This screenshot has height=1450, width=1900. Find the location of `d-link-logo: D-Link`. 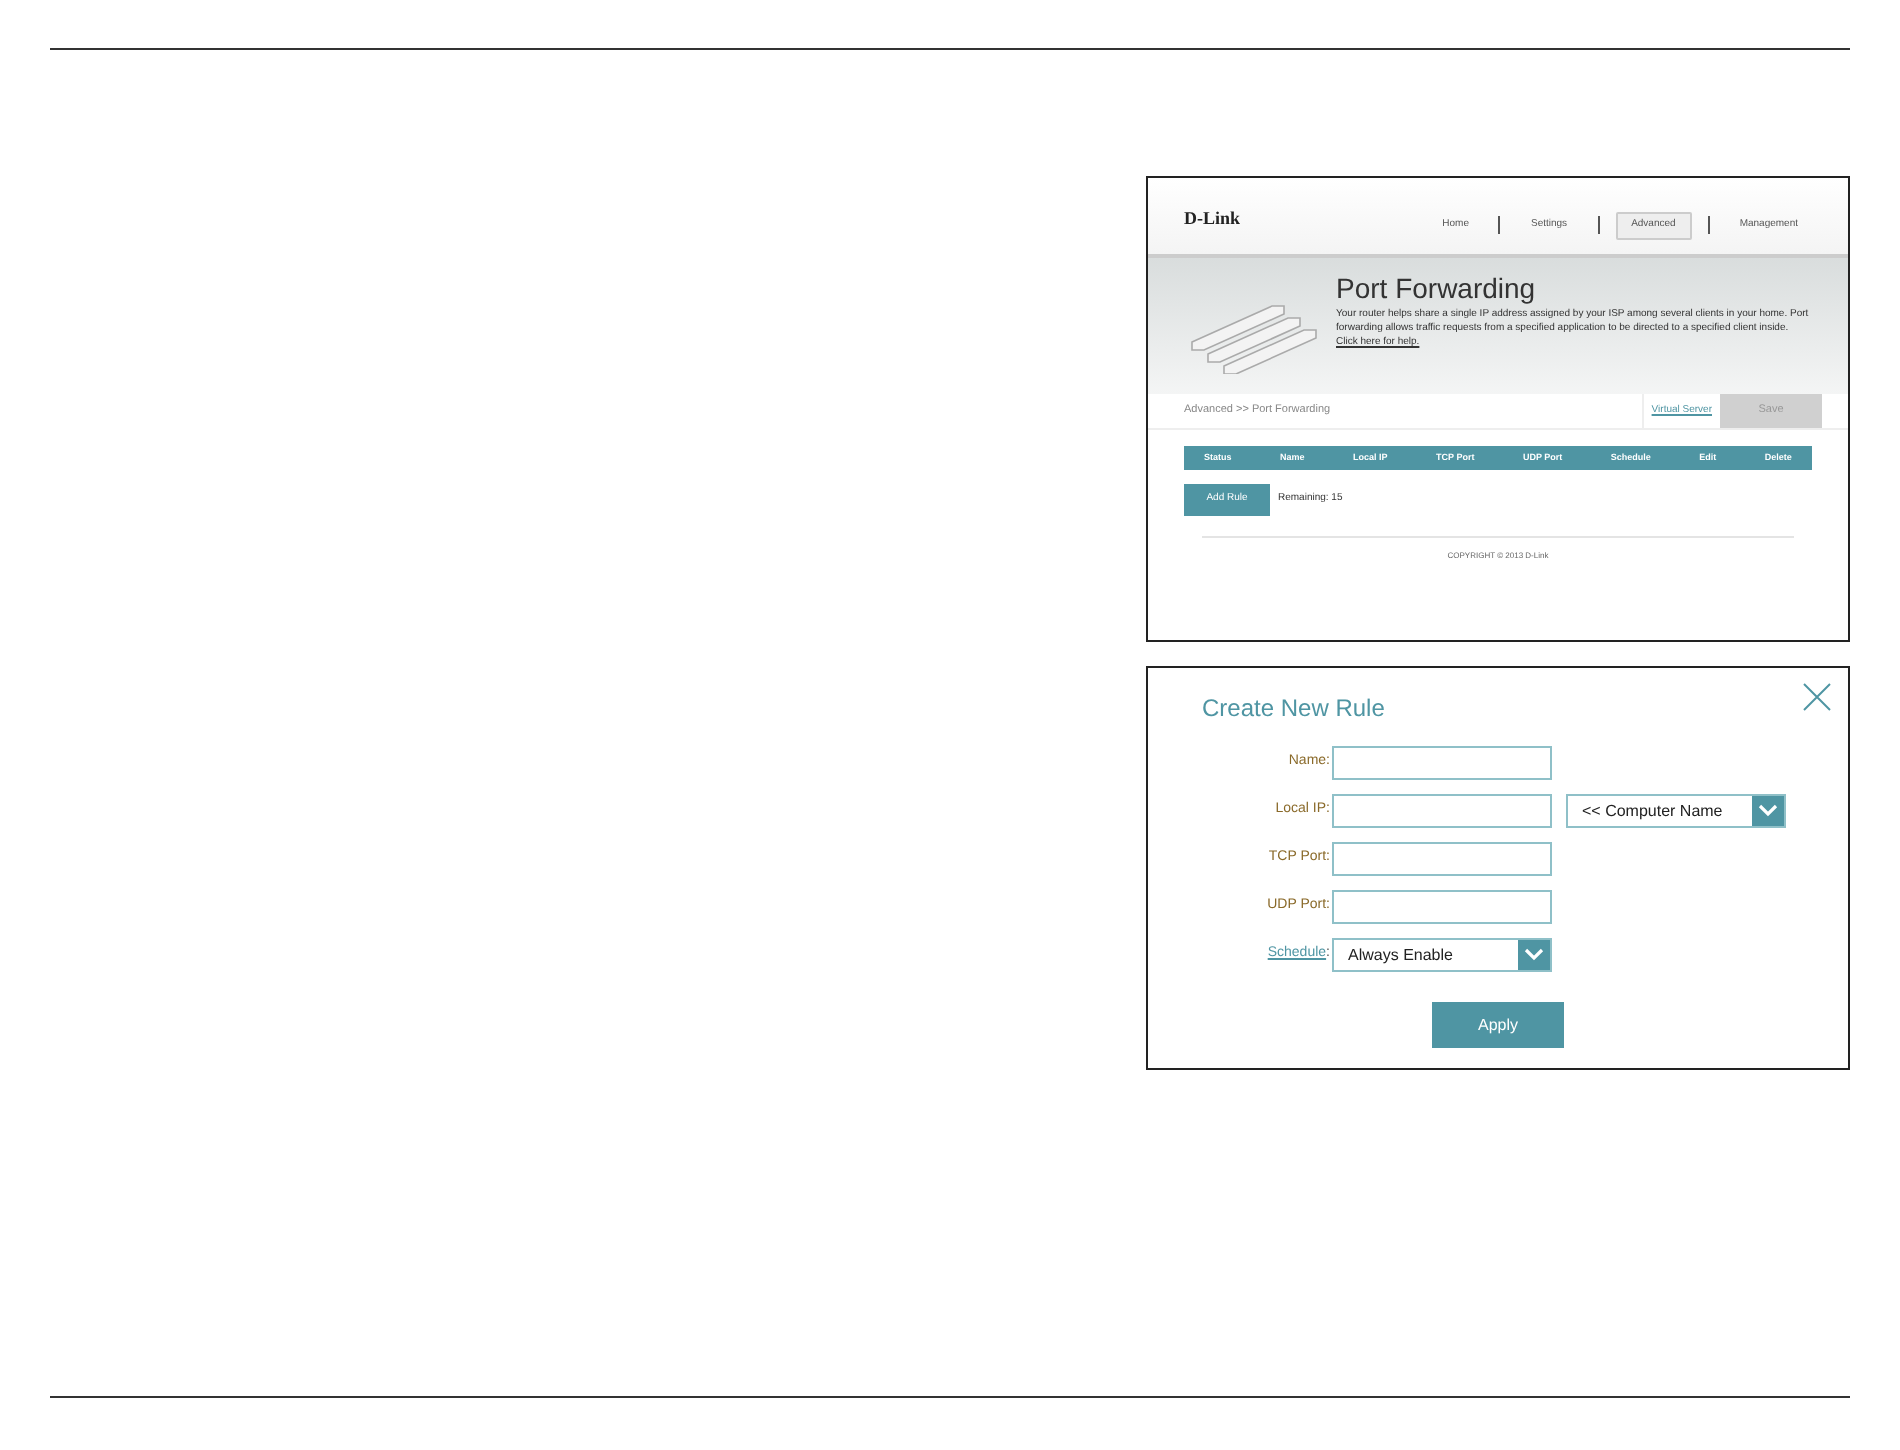

d-link-logo: D-Link is located at coordinates (1212, 219).